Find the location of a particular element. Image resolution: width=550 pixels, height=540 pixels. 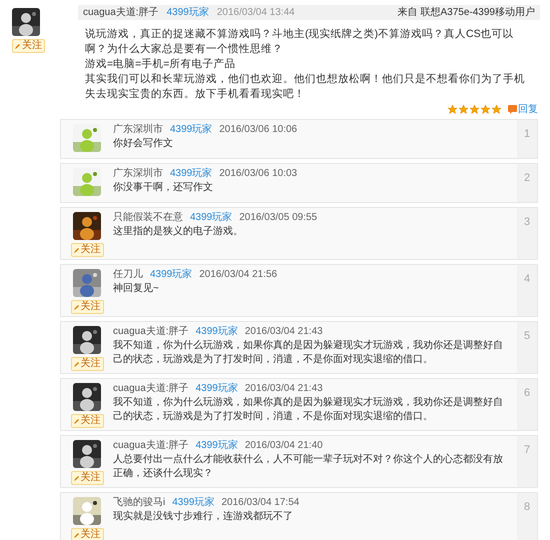

post-paragraph: 说玩游戏，真正的捉迷藏不算游戏吗？斗地主(现实纸牌之类)不算游戏吗？真人CS也可以啊？为什么大家总是要有一个惯性思维？ is located at coordinates (300, 42).